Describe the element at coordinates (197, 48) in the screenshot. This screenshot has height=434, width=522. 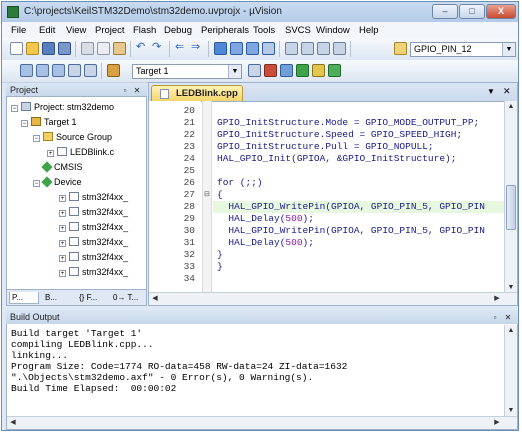
I see `navigate-forward-icon: ⇒` at that location.